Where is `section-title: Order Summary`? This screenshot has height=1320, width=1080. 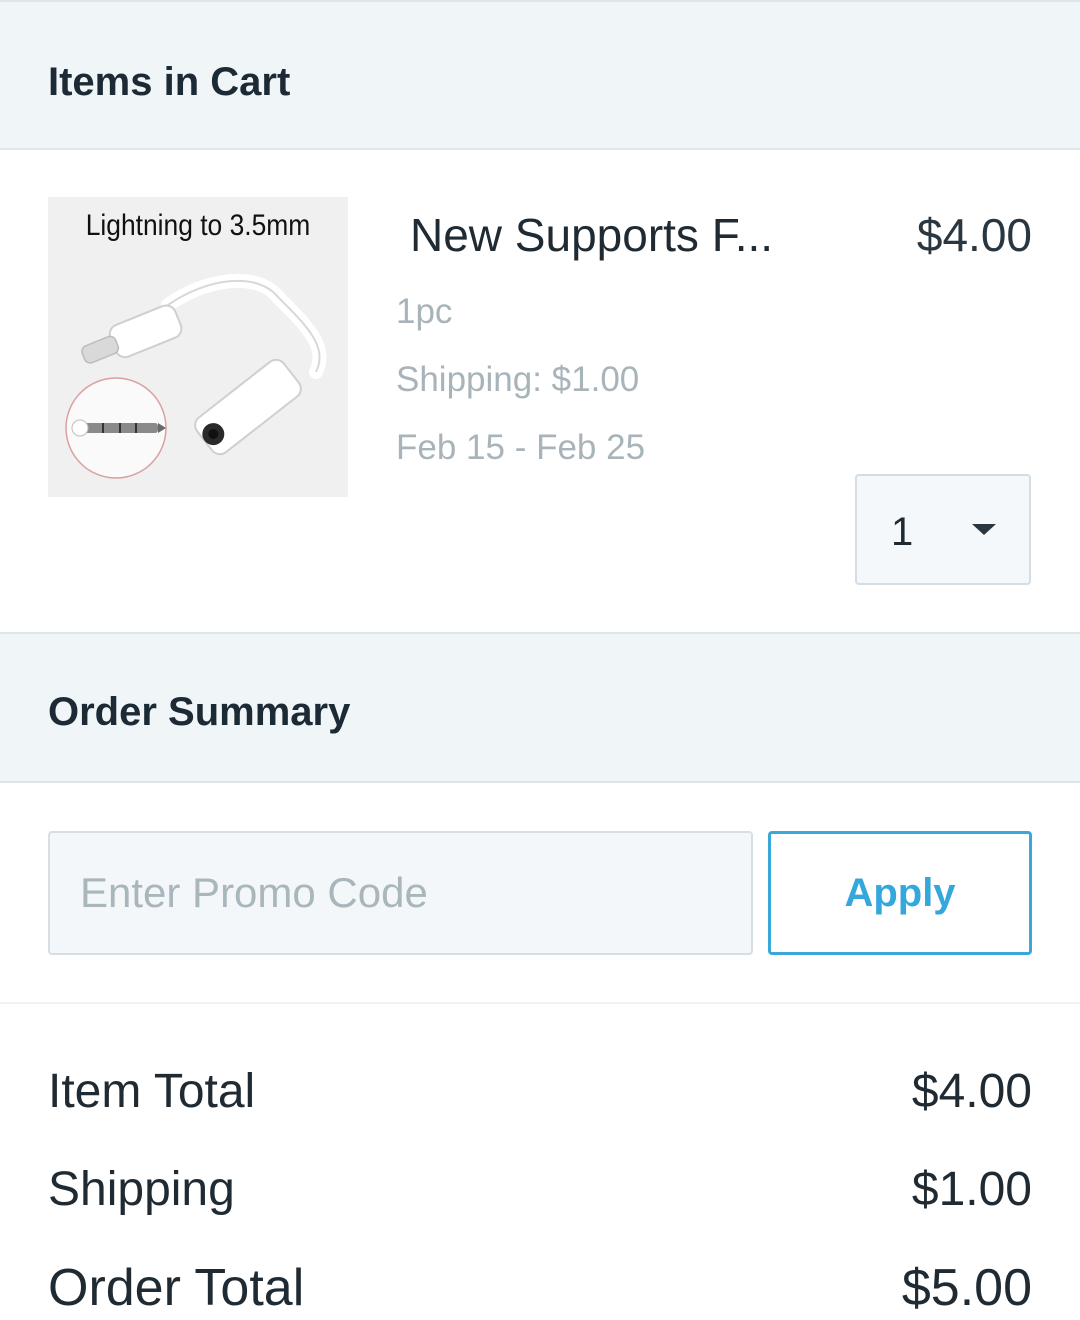
section-title: Order Summary is located at coordinates (199, 712).